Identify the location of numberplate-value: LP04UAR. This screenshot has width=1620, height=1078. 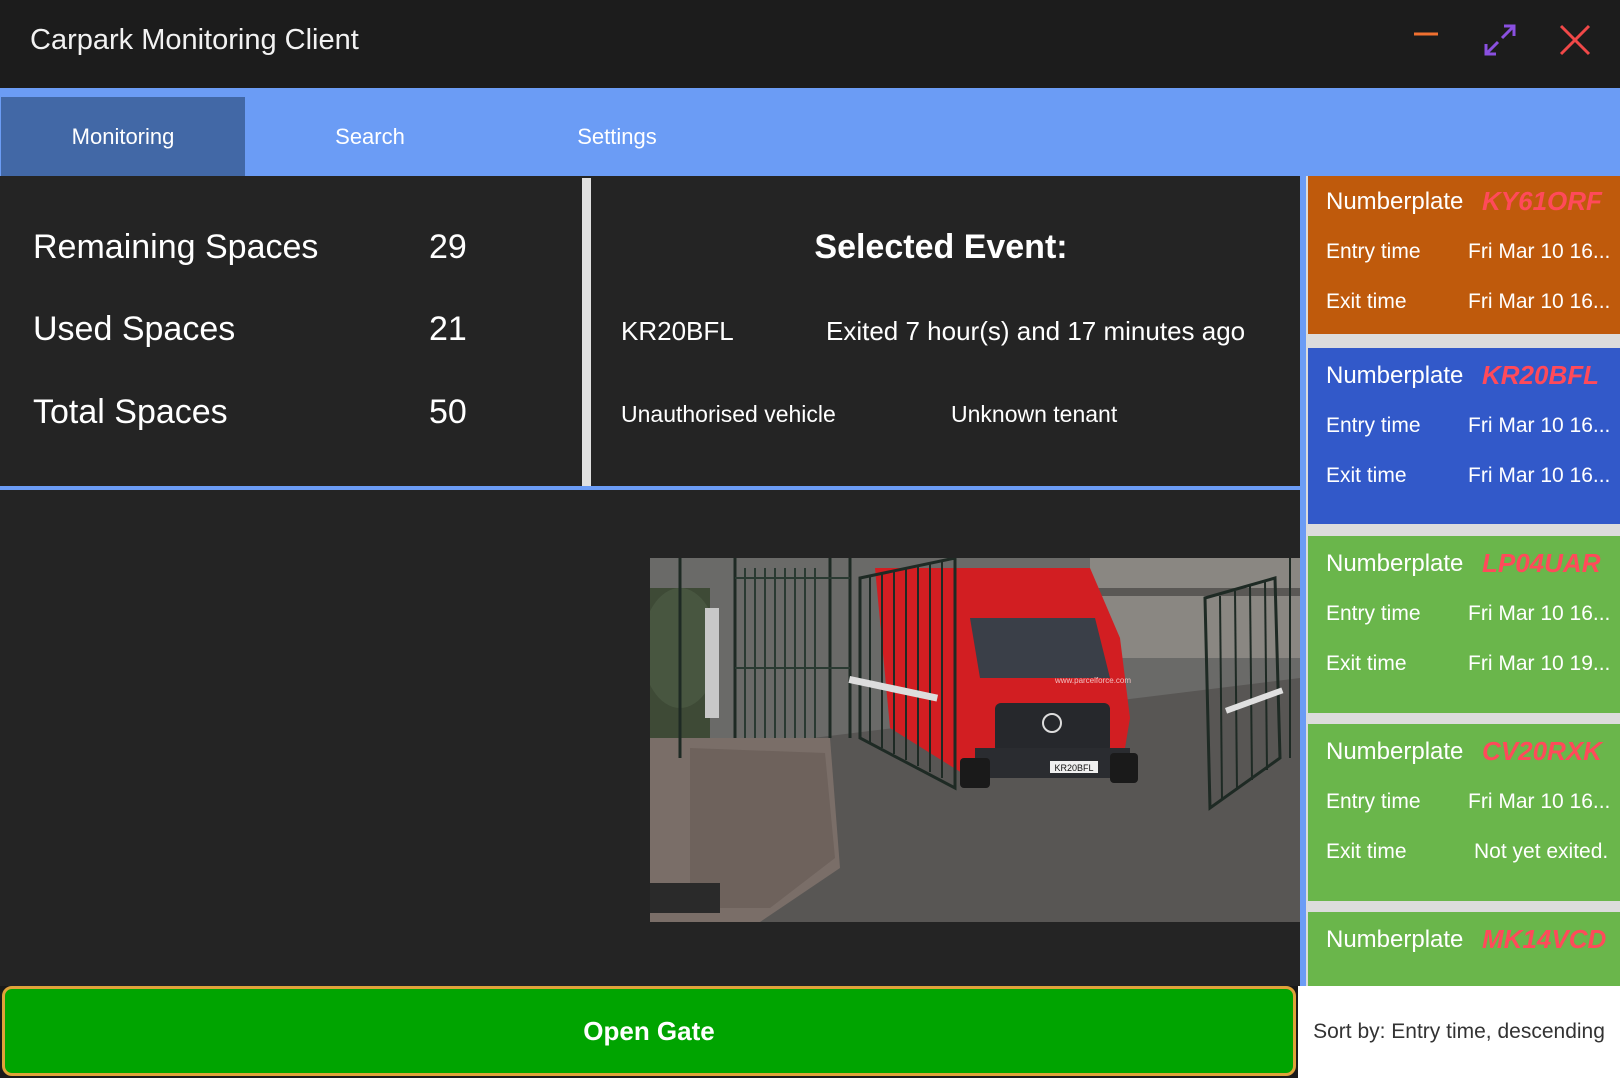
(1541, 563).